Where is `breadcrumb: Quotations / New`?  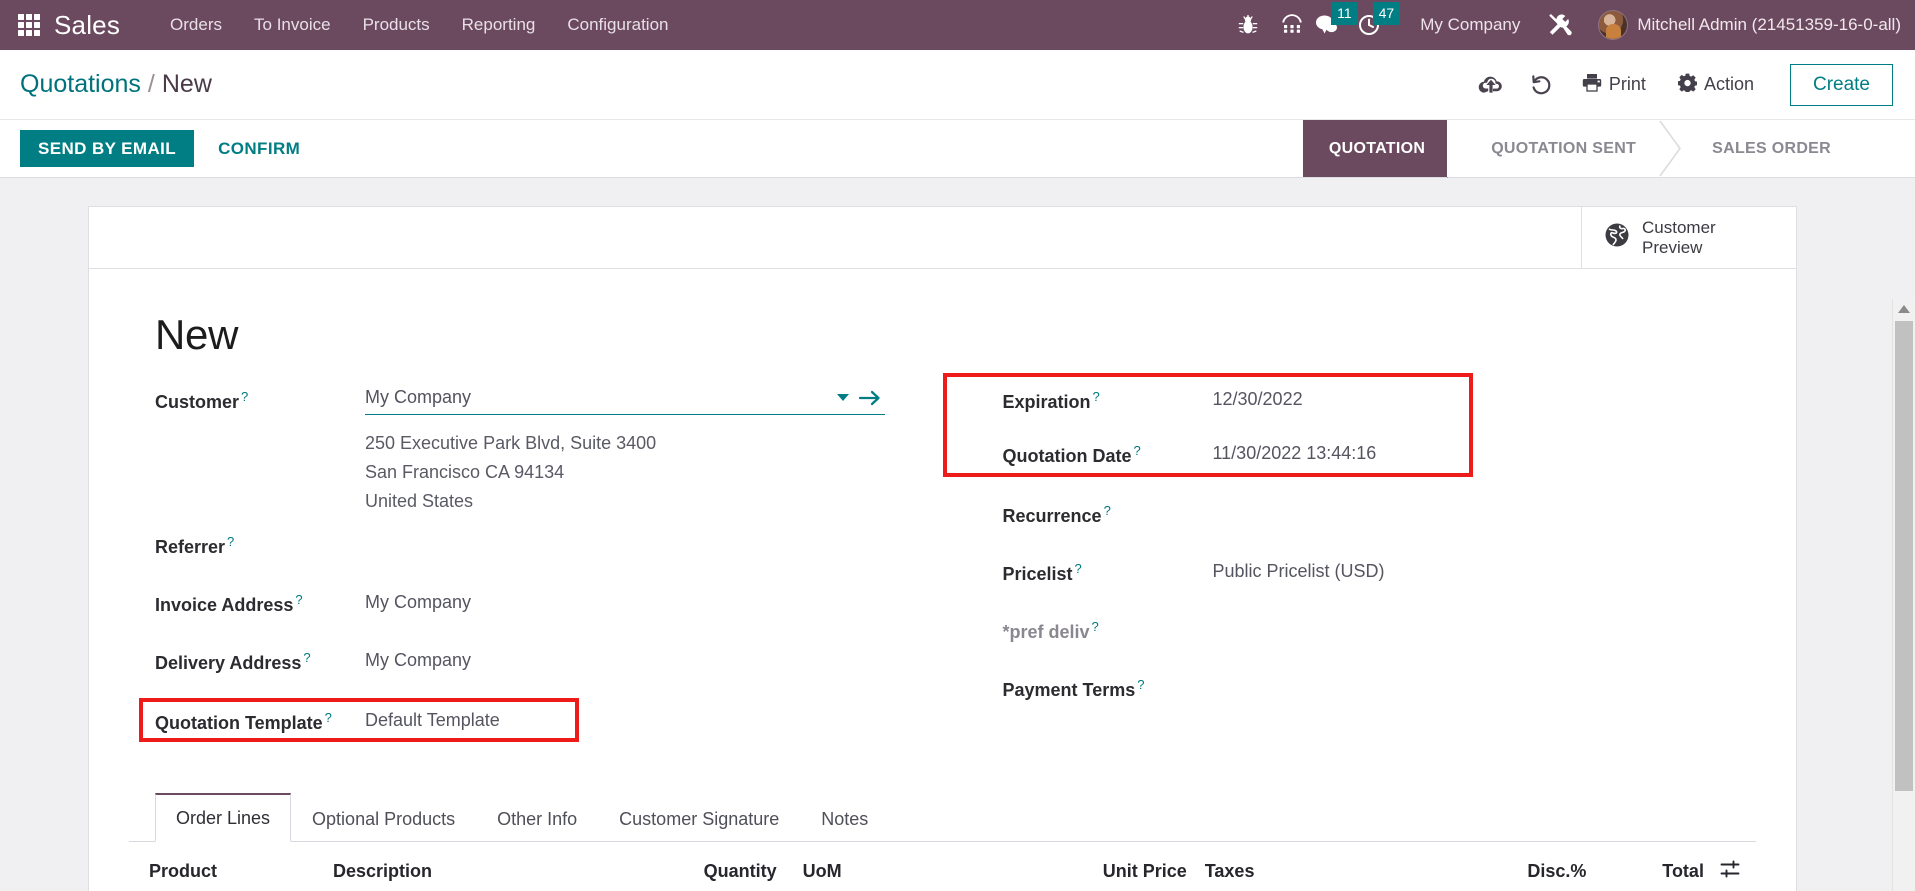 breadcrumb: Quotations / New is located at coordinates (116, 84).